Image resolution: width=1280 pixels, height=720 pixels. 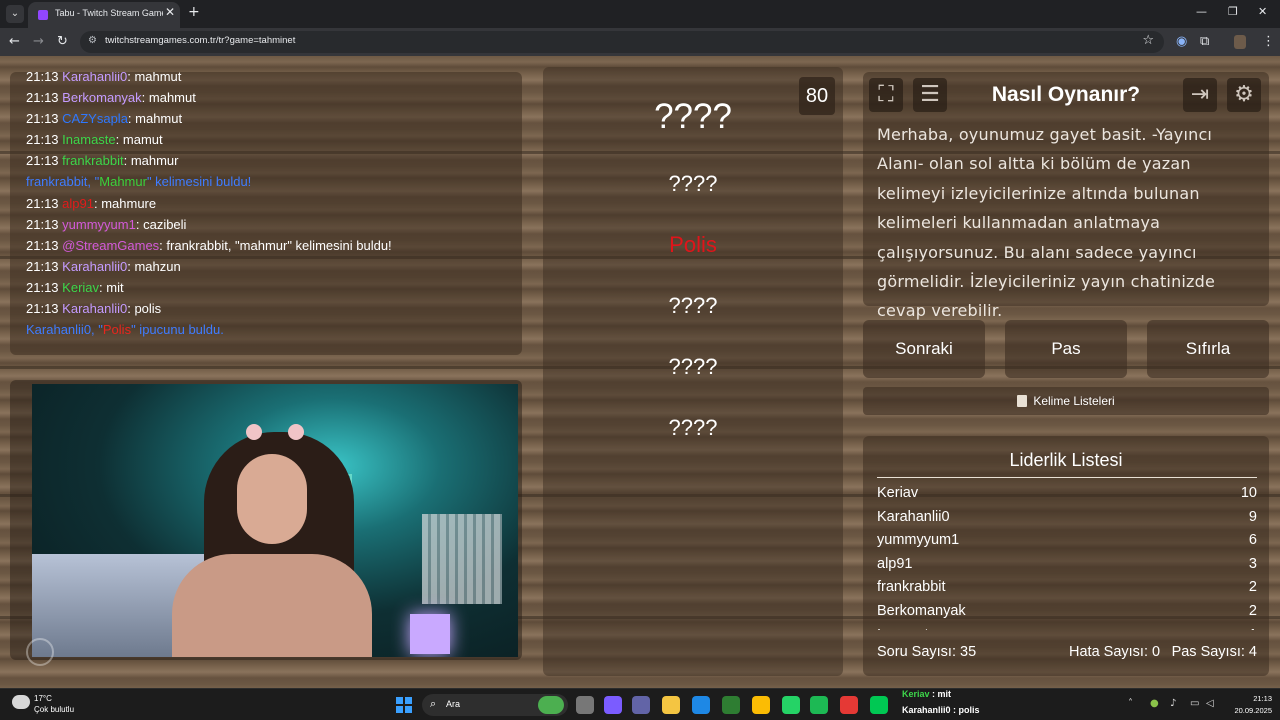 What do you see at coordinates (21, 702) in the screenshot?
I see `cloud-weather-icon` at bounding box center [21, 702].